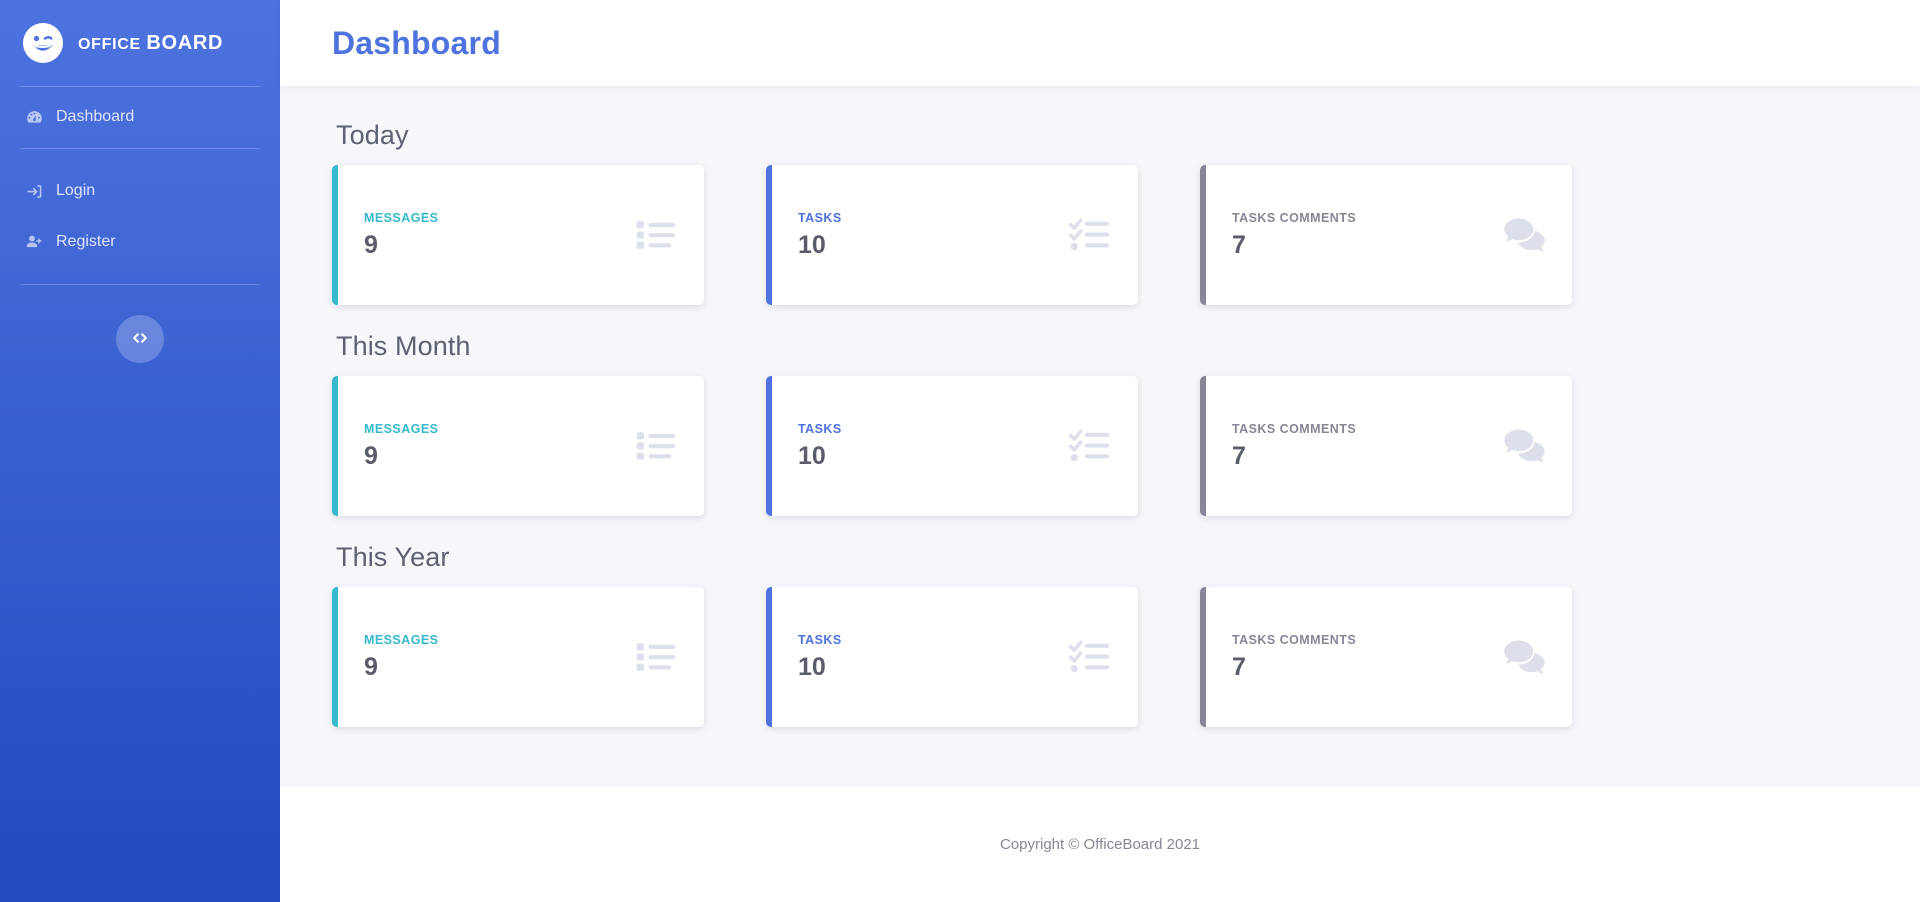 This screenshot has width=1920, height=902. What do you see at coordinates (95, 116) in the screenshot?
I see `sidebar-item-label: Dashboard` at bounding box center [95, 116].